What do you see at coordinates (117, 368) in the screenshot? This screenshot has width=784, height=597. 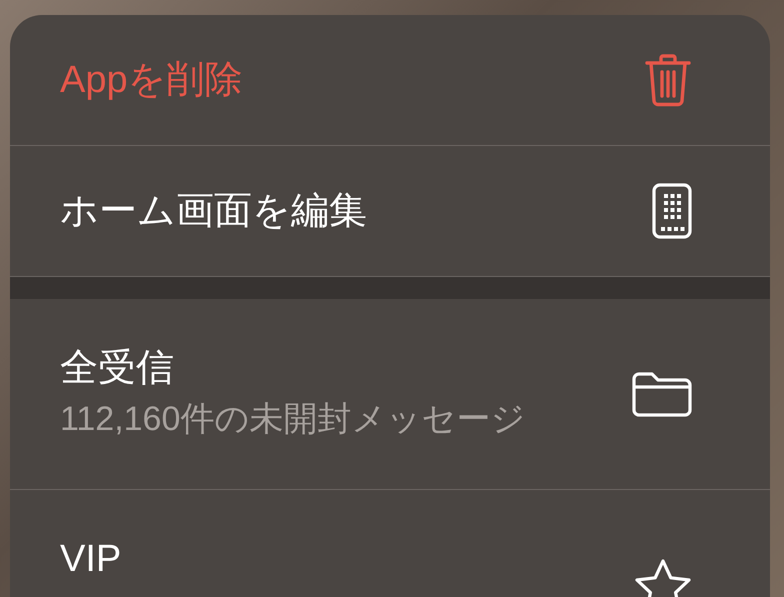 I see `menu-item-label: 全受信` at bounding box center [117, 368].